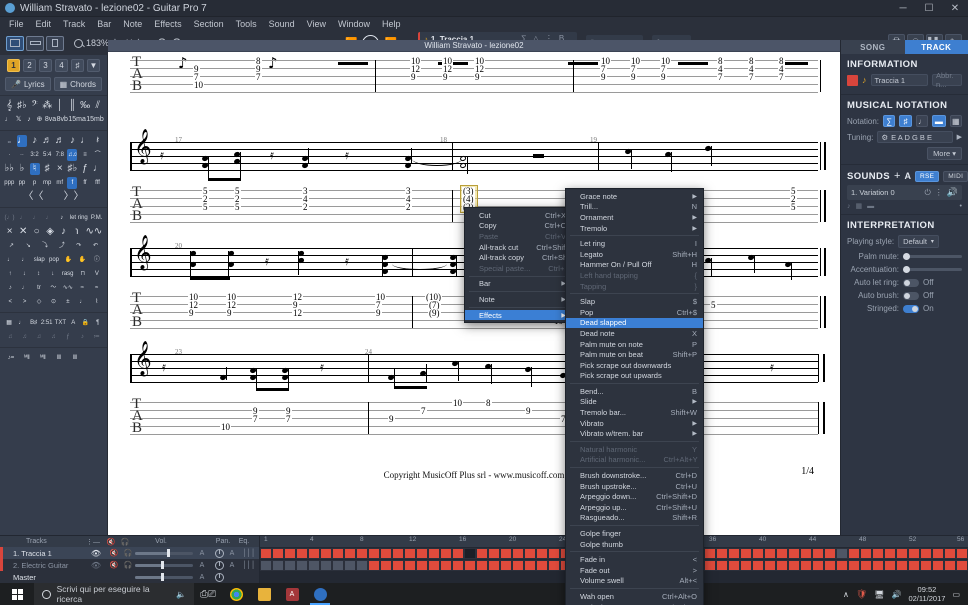 The height and width of the screenshot is (605, 968). What do you see at coordinates (918, 241) in the screenshot?
I see `playing-style-select: Default ▾` at bounding box center [918, 241].